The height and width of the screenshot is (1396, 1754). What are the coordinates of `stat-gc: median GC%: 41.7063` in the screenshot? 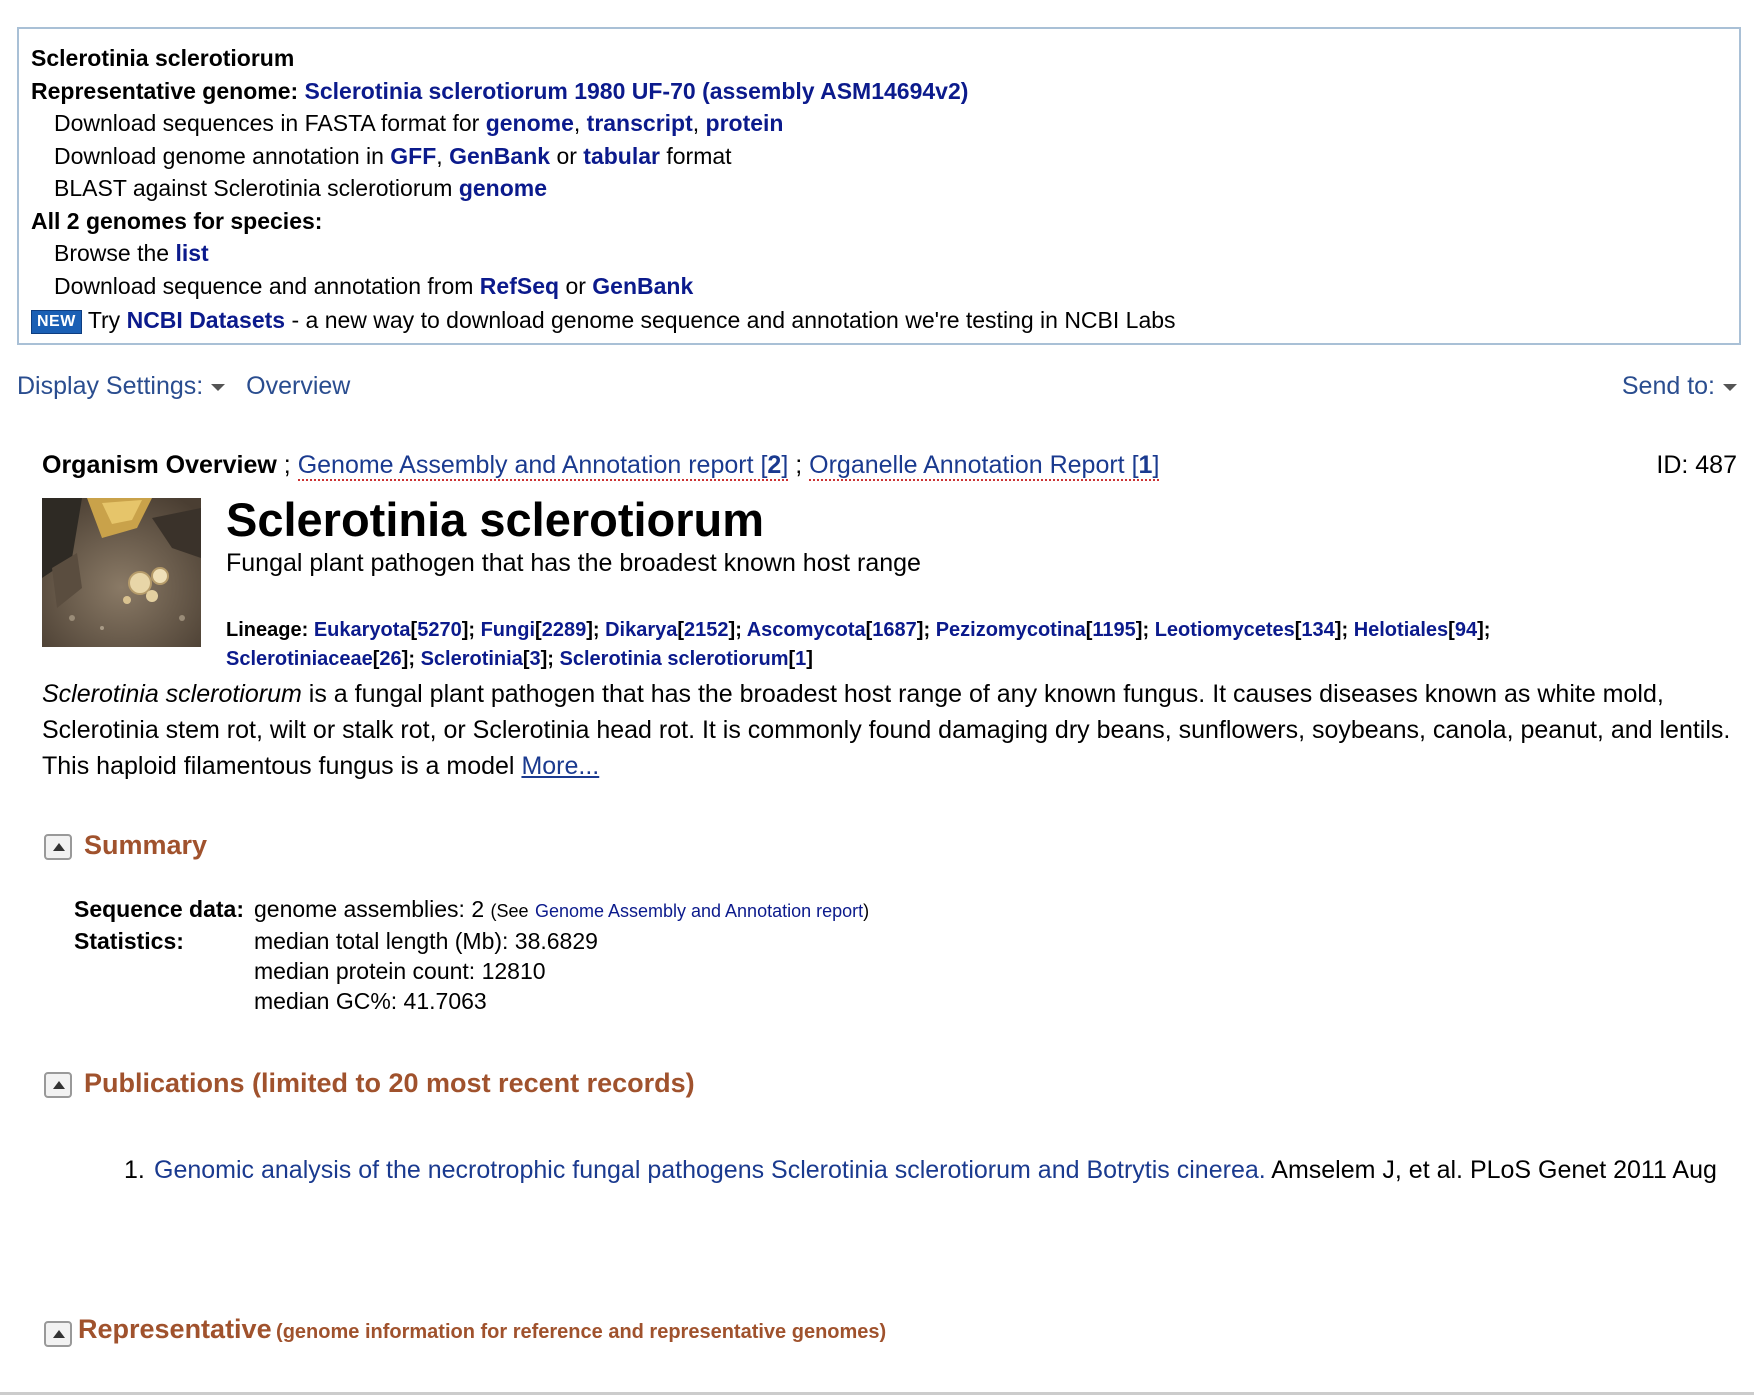 It's located at (370, 1001).